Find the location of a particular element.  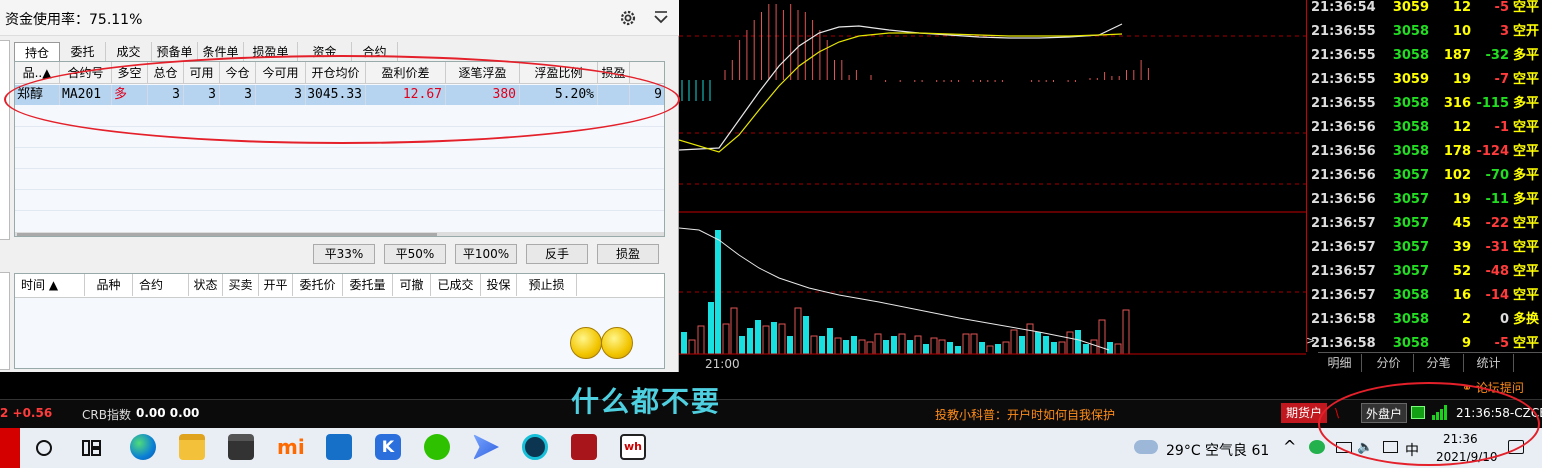

col-contract: 合约 is located at coordinates (161, 285).